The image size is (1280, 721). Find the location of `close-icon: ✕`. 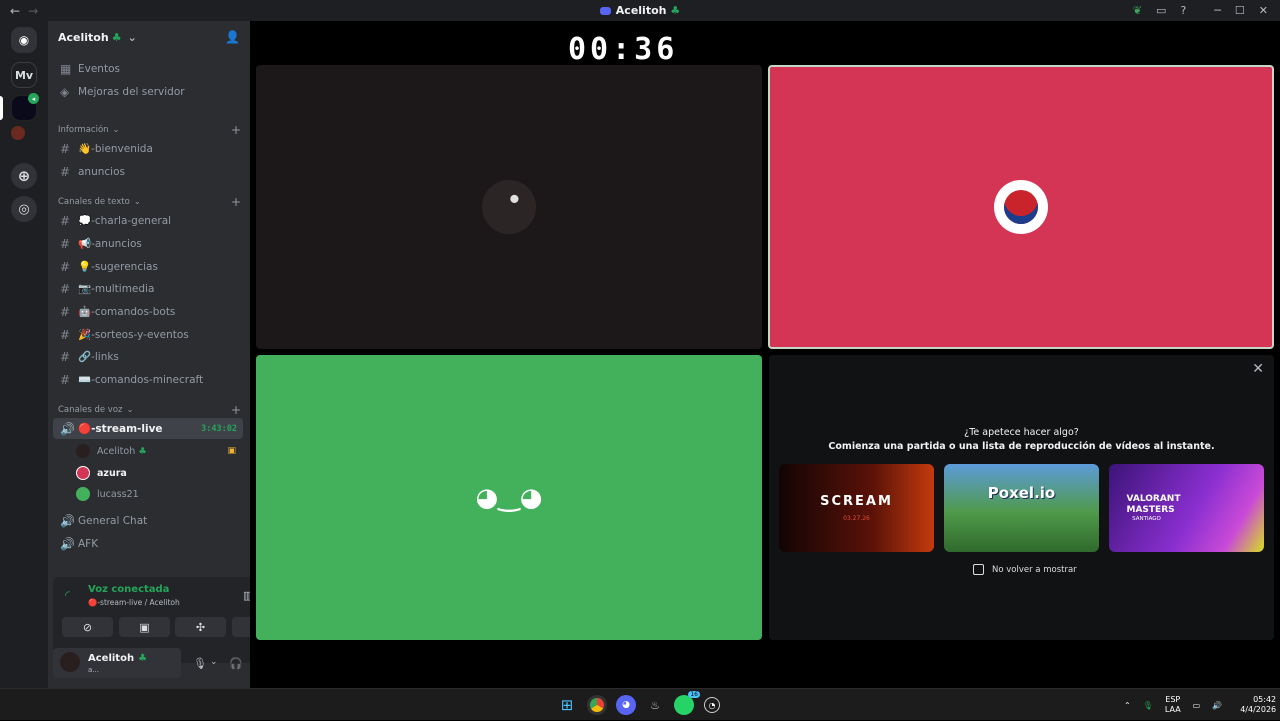

close-icon: ✕ is located at coordinates (1258, 369).